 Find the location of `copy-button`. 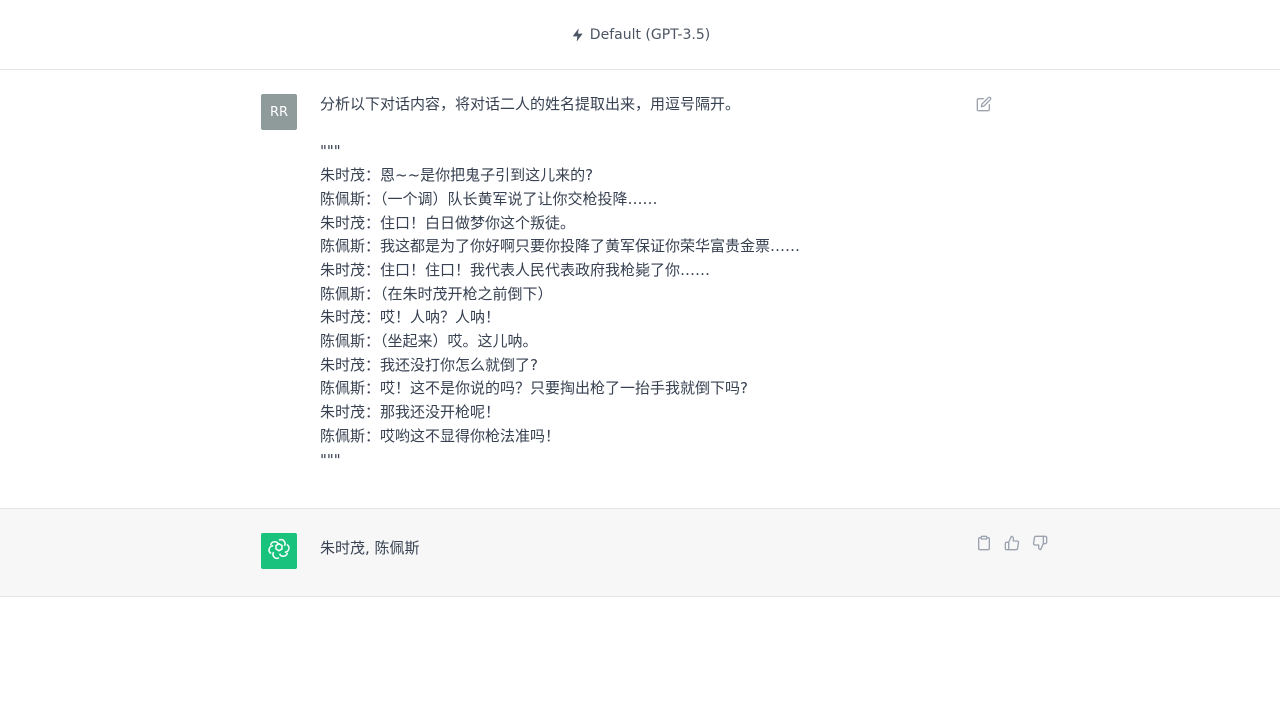

copy-button is located at coordinates (984, 545).